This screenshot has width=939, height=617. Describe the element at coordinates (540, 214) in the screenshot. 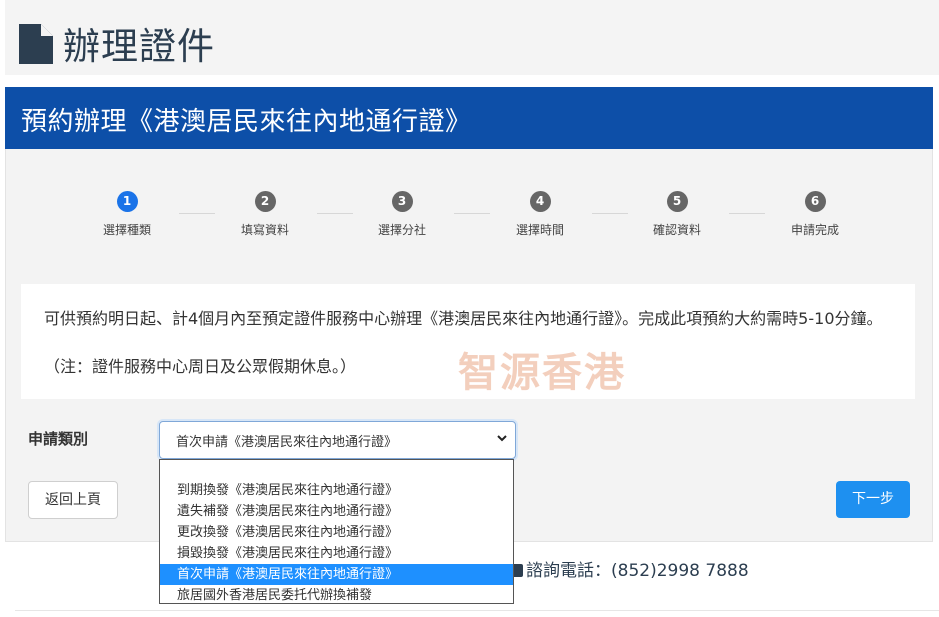

I see `step-4: 4 選擇時間` at that location.